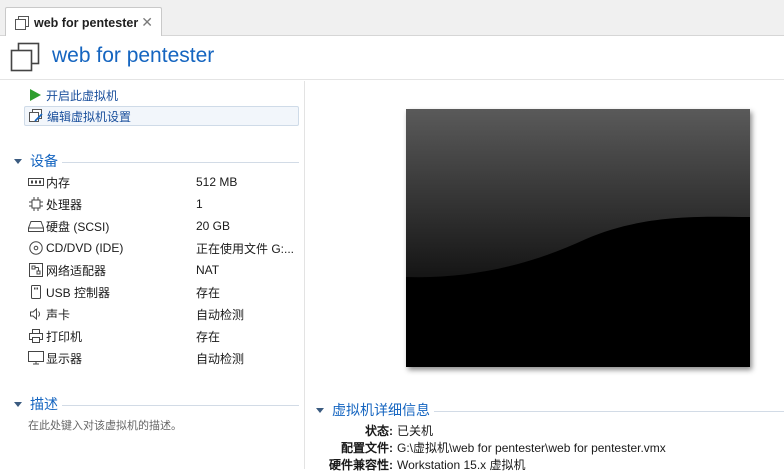 The image size is (784, 473). I want to click on devices-section-title: 设备, so click(44, 161).